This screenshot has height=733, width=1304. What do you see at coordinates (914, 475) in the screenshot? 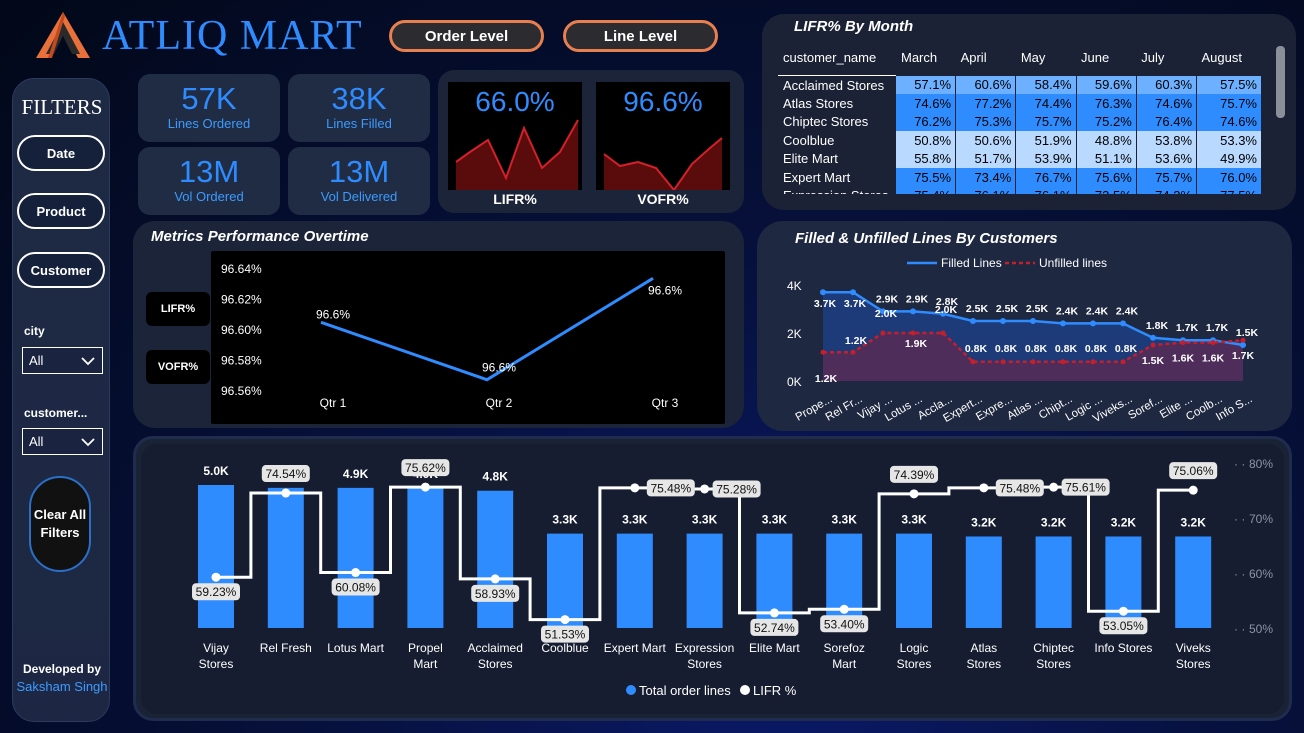
I see `lifr-data-label: 74.39%` at bounding box center [914, 475].